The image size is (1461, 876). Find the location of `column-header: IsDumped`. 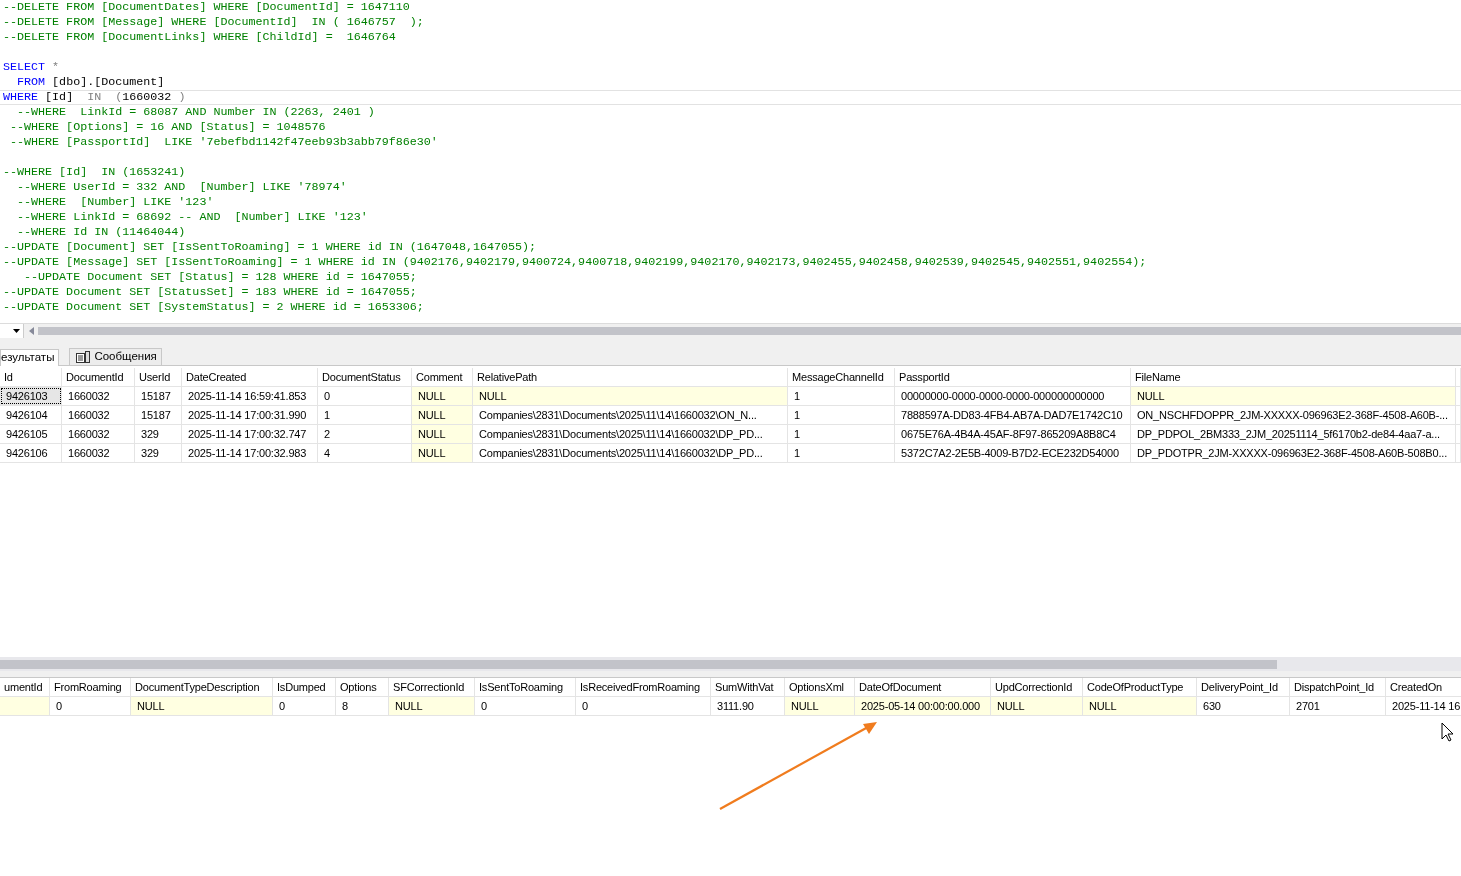

column-header: IsDumped is located at coordinates (304, 687).